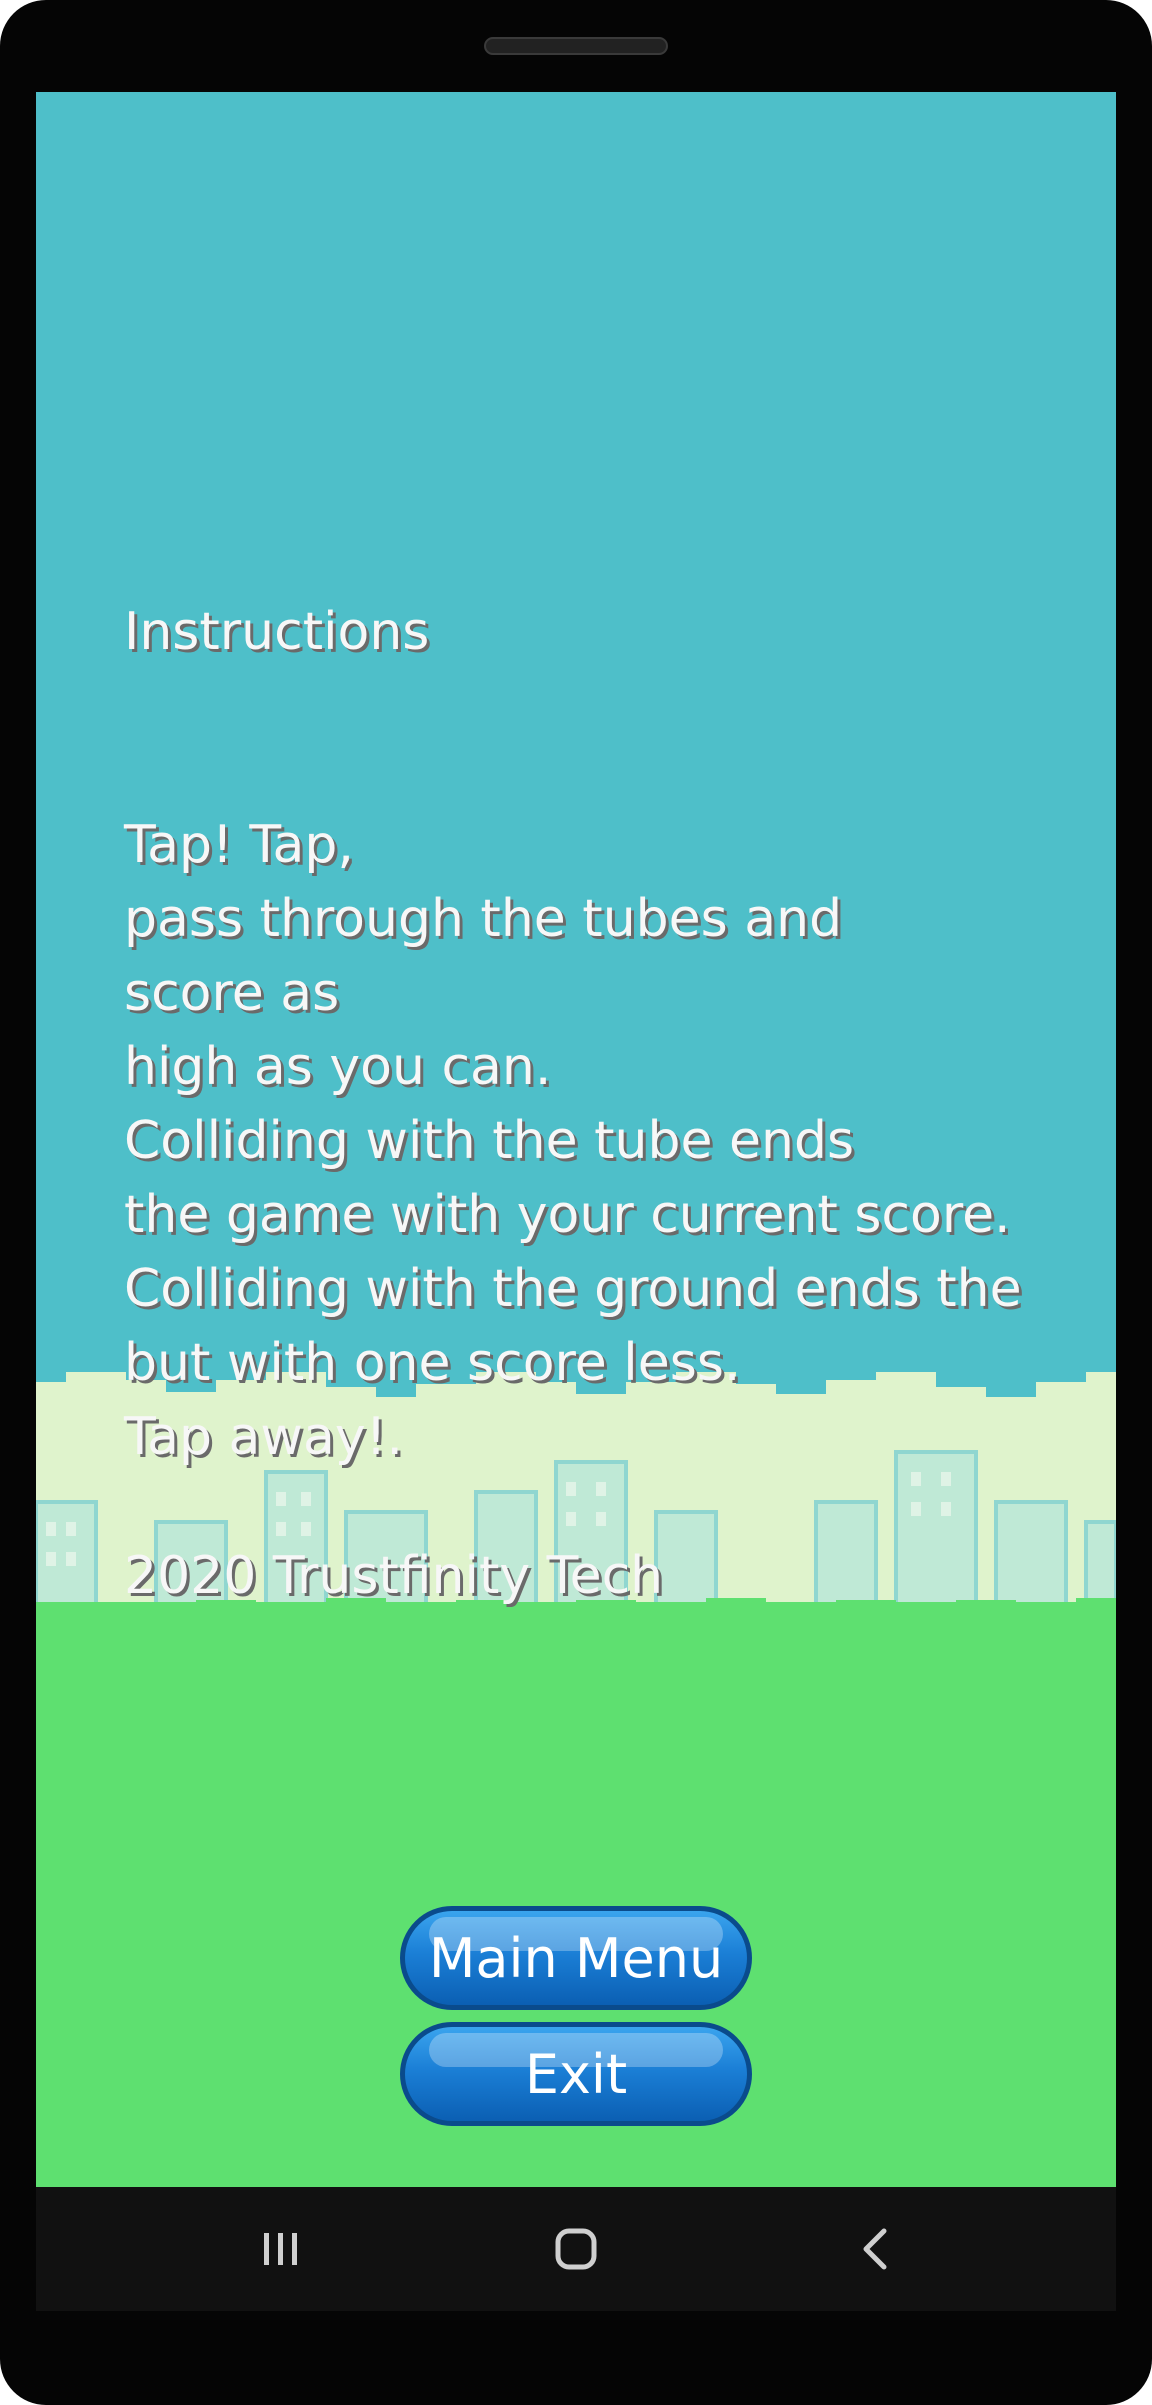 The width and height of the screenshot is (1152, 2405). I want to click on android-navigation-bar, so click(576, 2249).